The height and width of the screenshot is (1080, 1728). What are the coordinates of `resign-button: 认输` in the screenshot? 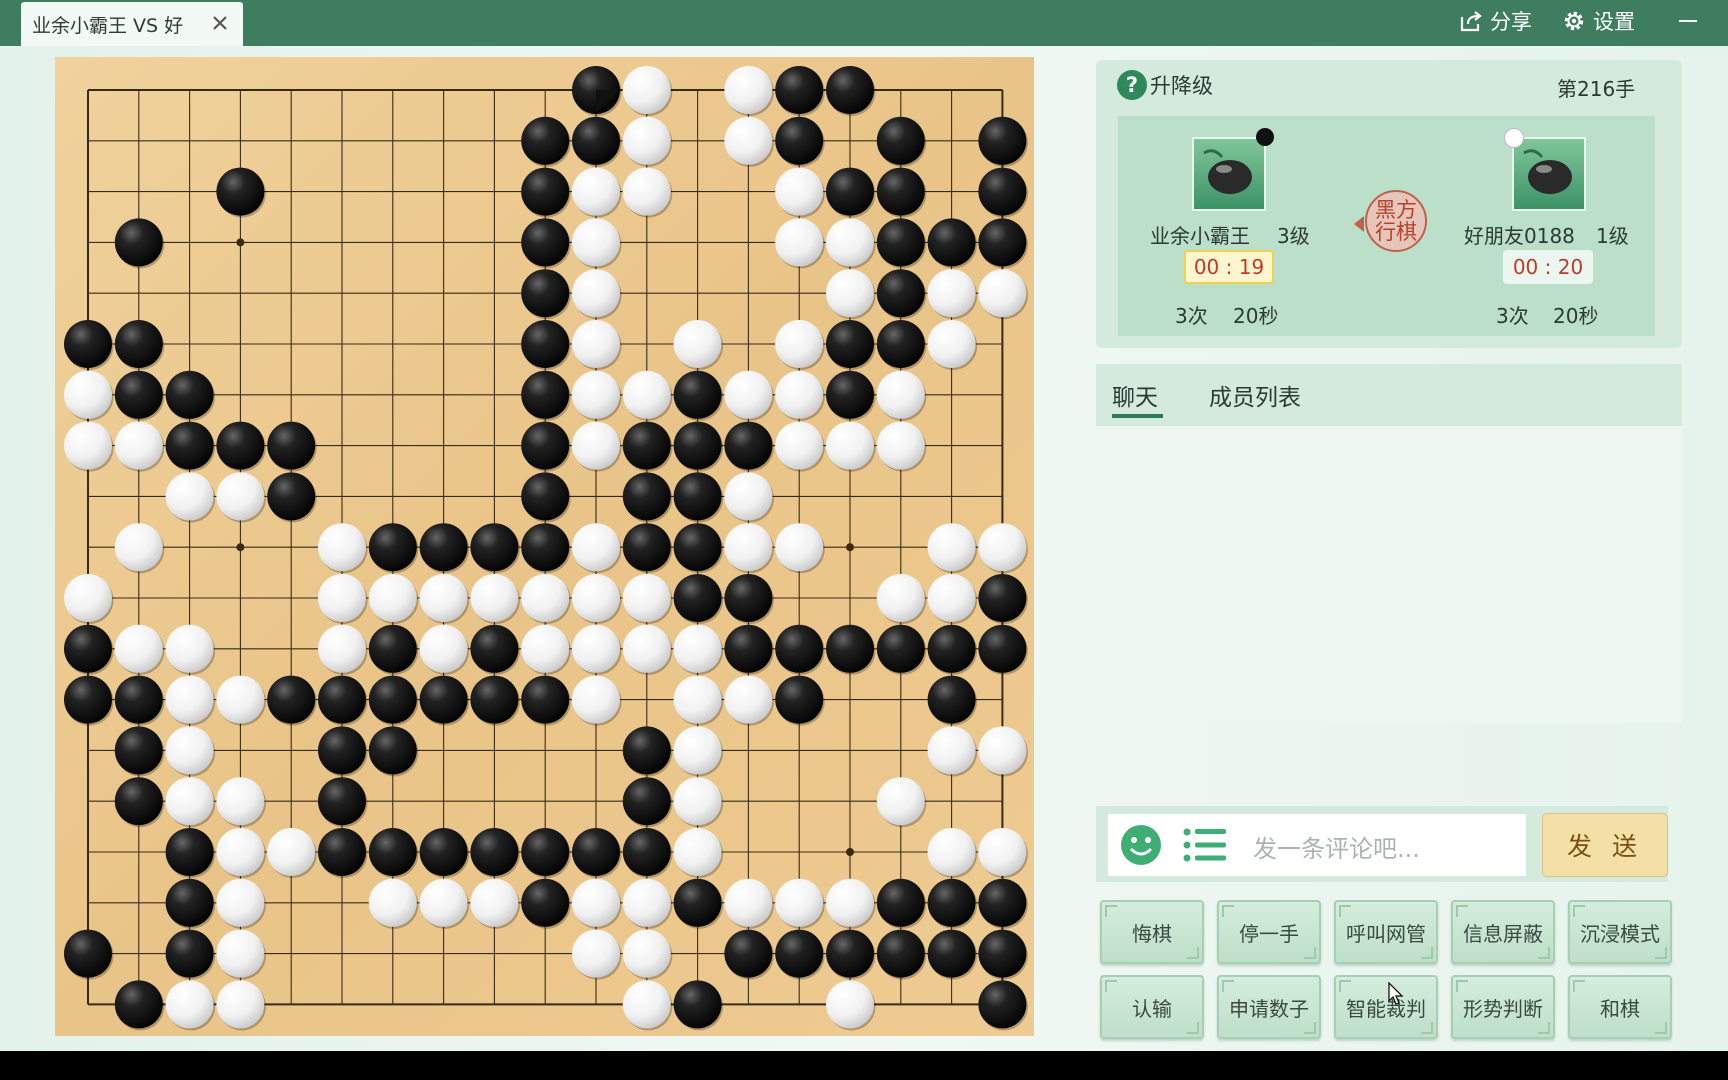 It's located at (1152, 1007).